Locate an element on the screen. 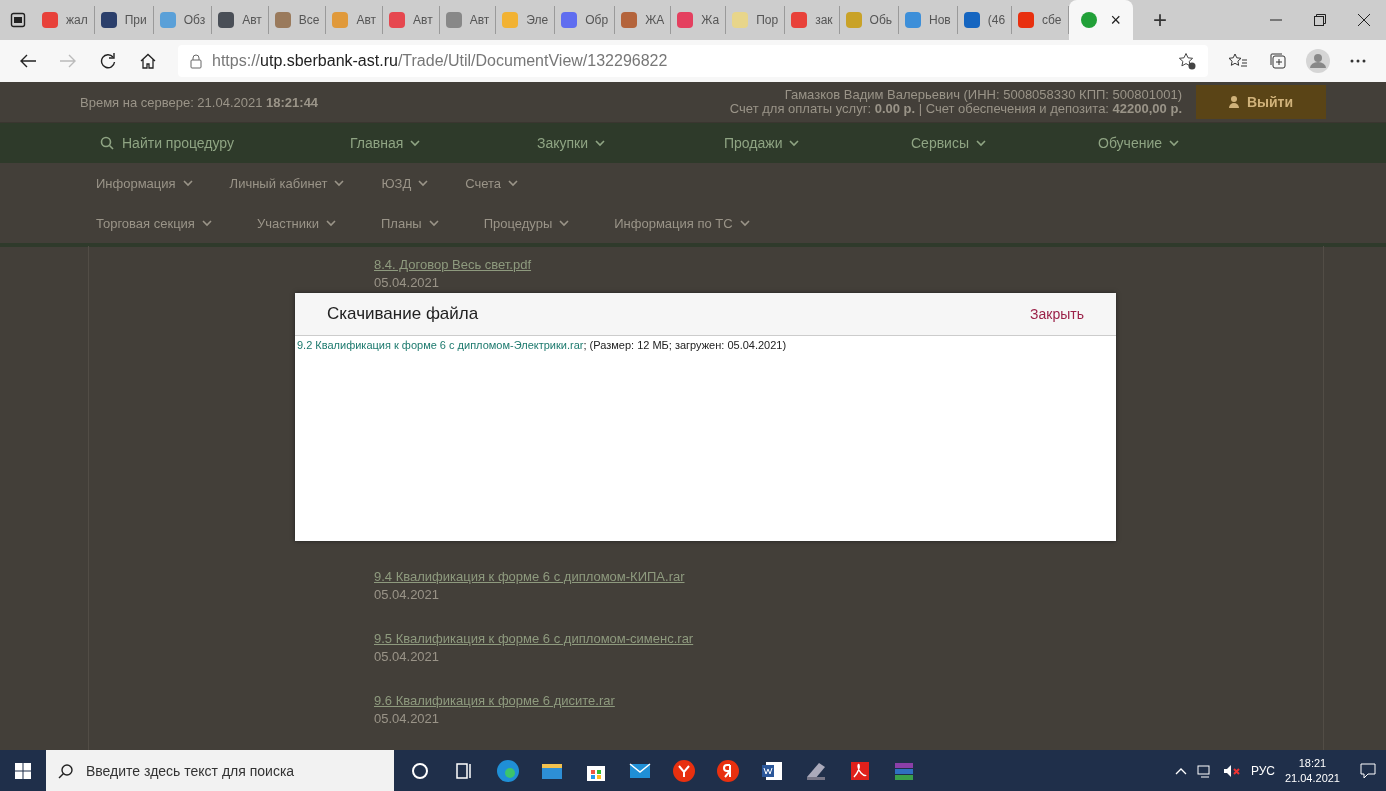 The height and width of the screenshot is (791, 1386). browser-tab: сбе is located at coordinates (1040, 20).